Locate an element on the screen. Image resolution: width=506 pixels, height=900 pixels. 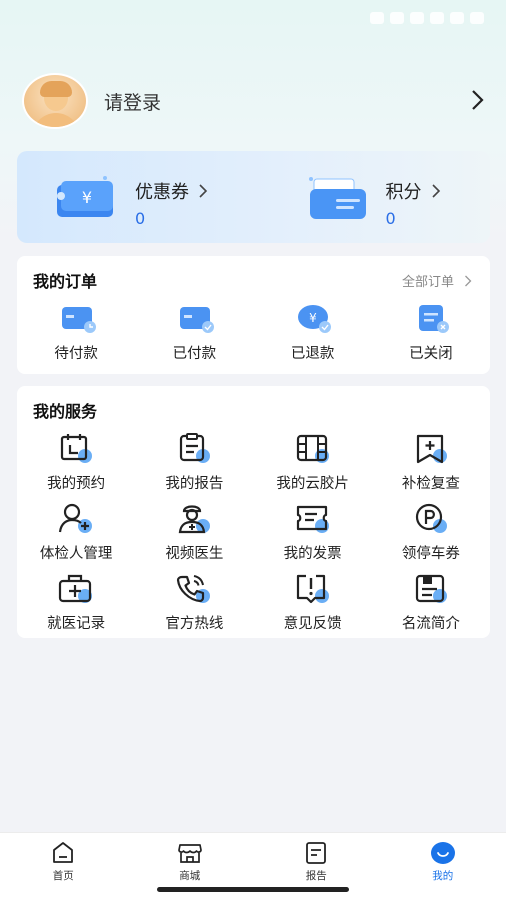
tab-mine: 我的 is located at coordinates (443, 866).